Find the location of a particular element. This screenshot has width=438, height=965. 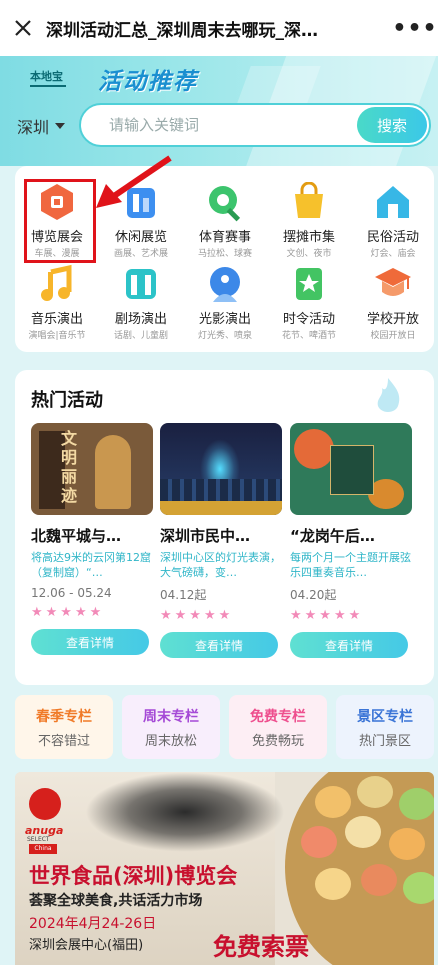

category-label: 体育赛事 is located at coordinates (224, 237).